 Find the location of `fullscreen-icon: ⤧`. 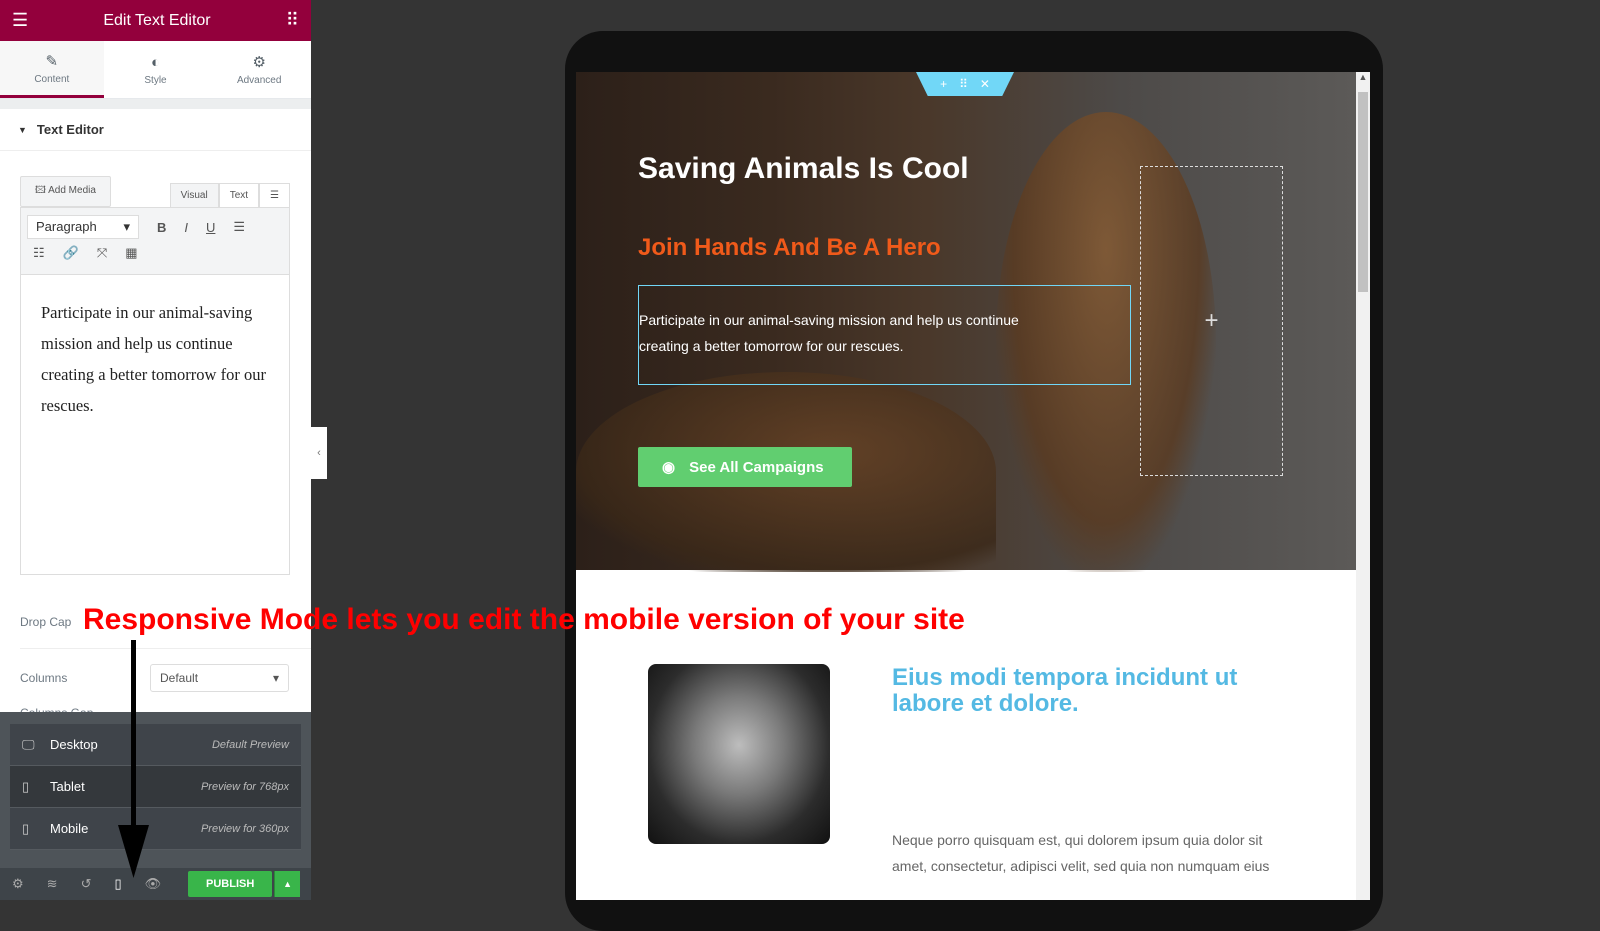

fullscreen-icon: ⤧ is located at coordinates (102, 253).